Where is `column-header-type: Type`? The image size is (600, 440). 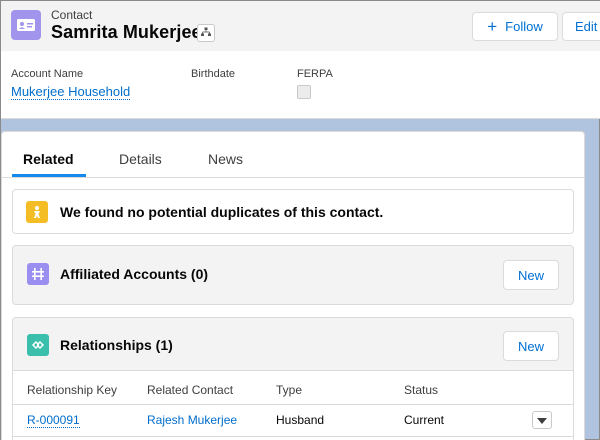
column-header-type: Type is located at coordinates (289, 390).